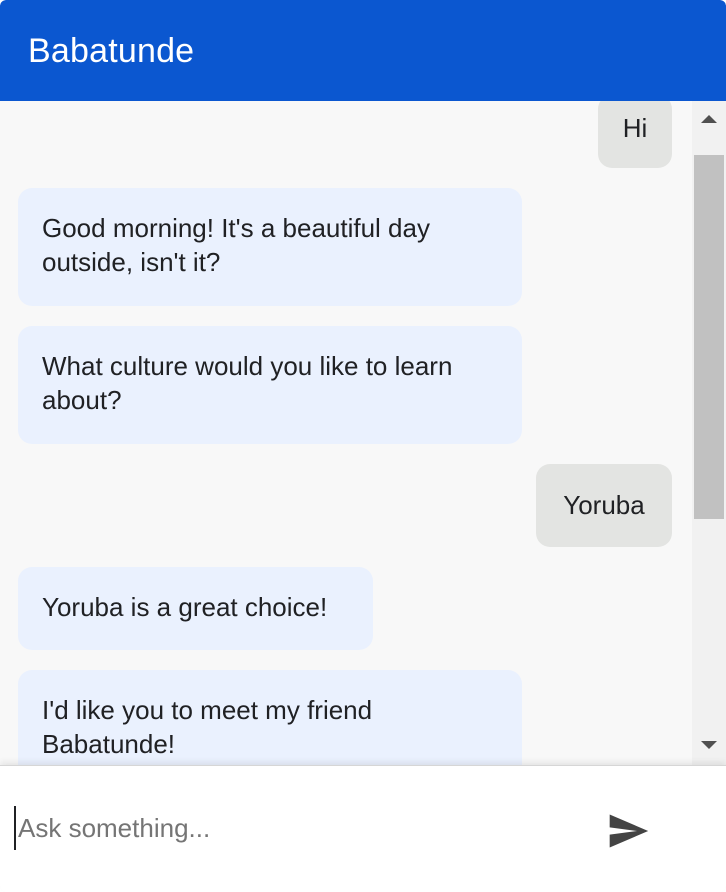  I want to click on send-icon, so click(629, 830).